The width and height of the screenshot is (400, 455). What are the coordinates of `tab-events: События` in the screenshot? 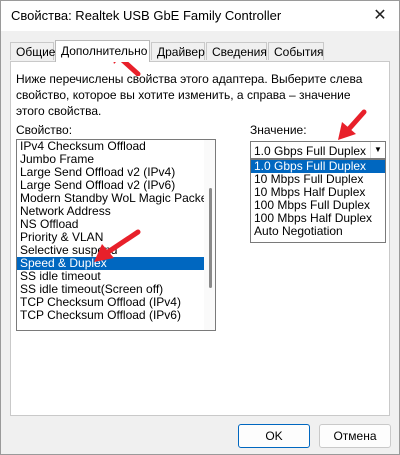 It's located at (296, 51).